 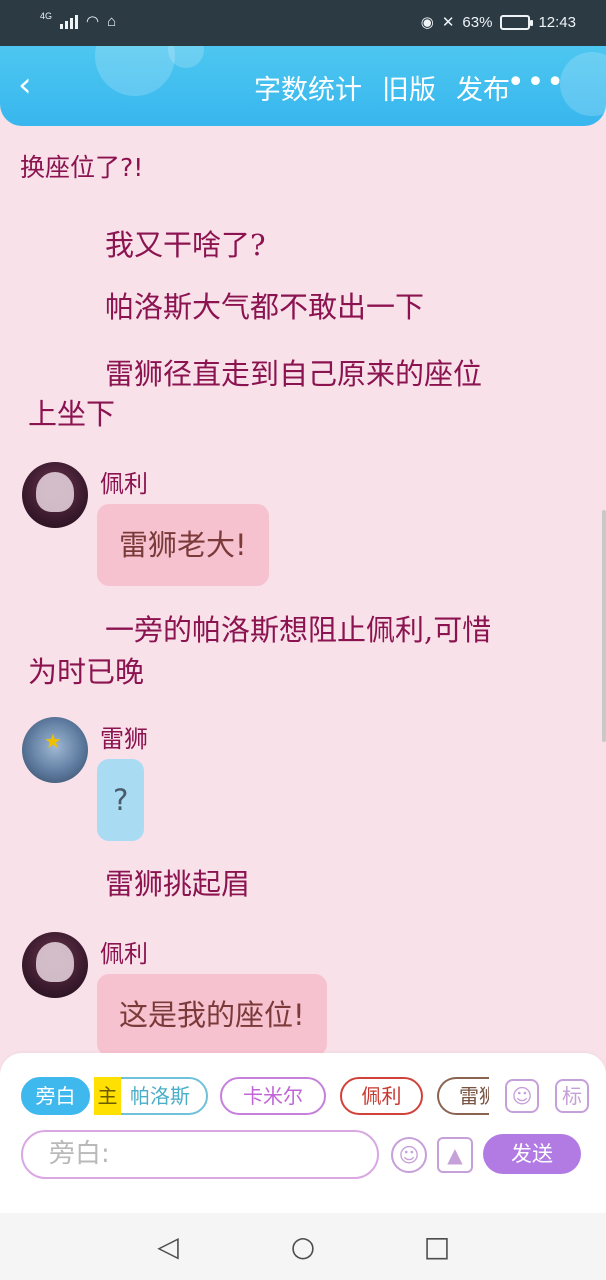 I want to click on battery-icon, so click(x=517, y=22).